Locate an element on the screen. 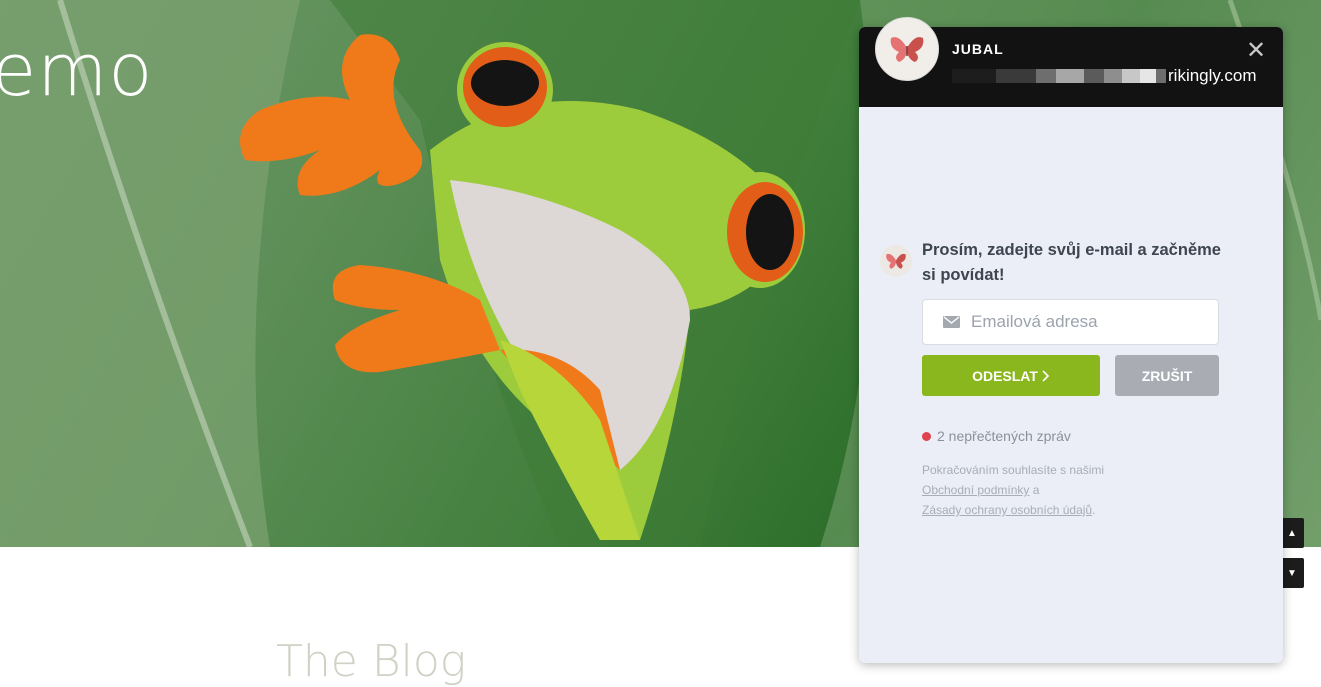  arrow-down-icon: ▼ is located at coordinates (1292, 573).